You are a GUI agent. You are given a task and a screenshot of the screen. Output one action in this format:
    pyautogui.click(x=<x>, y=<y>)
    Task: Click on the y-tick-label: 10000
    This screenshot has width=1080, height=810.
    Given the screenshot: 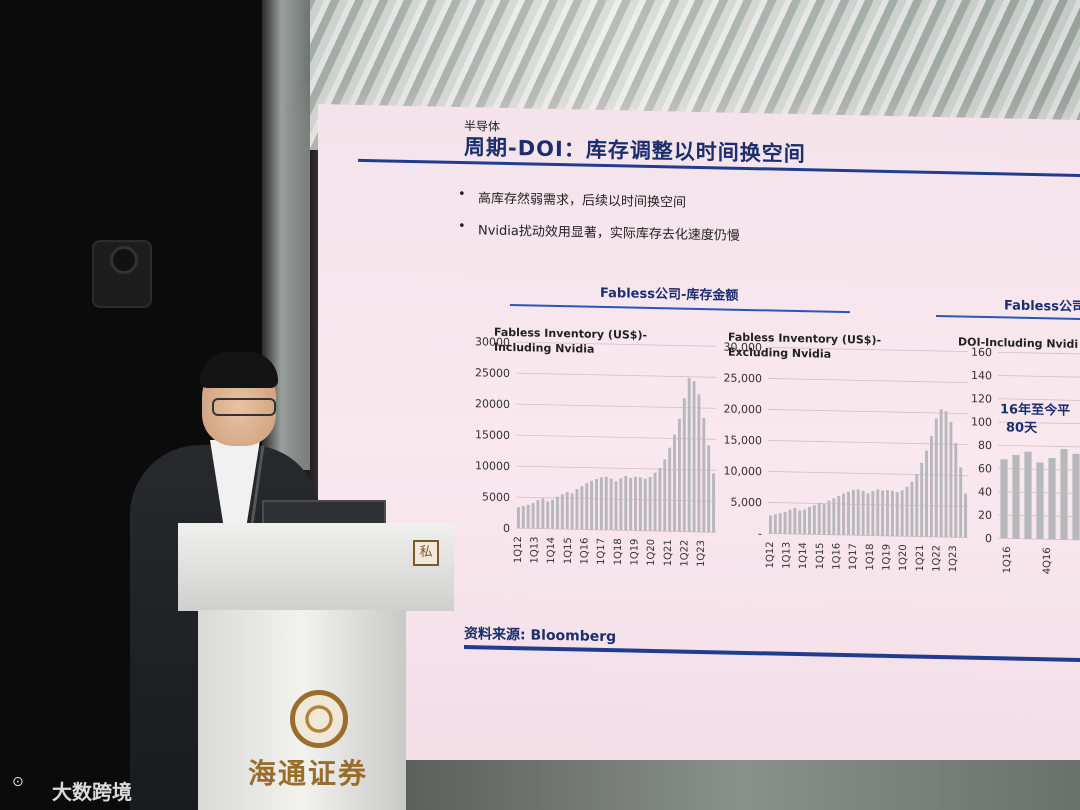 What is the action you would take?
    pyautogui.click(x=492, y=466)
    